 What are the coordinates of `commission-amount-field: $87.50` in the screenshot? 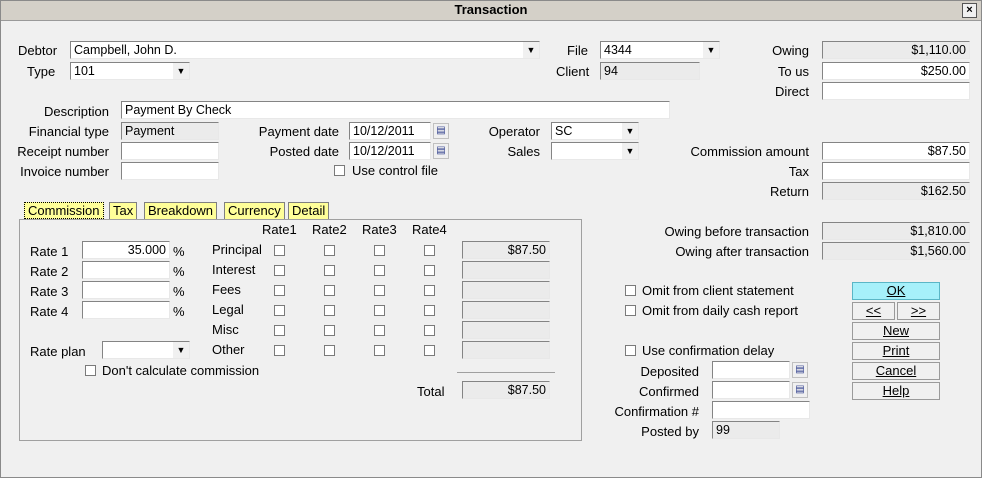 It's located at (896, 151).